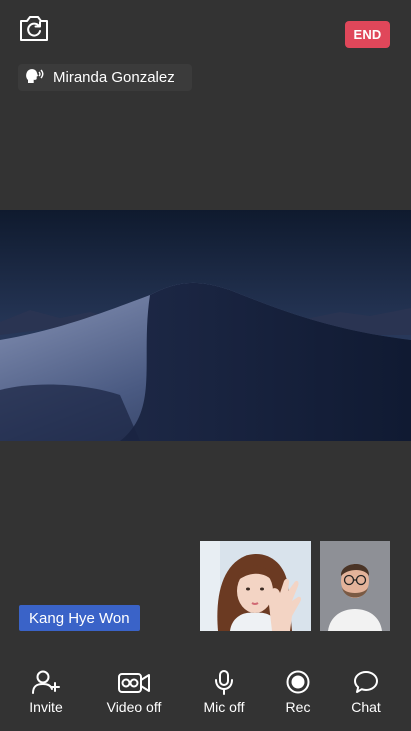 This screenshot has height=731, width=411. Describe the element at coordinates (79, 618) in the screenshot. I see `self-name-tag: Kang Hye Won` at that location.